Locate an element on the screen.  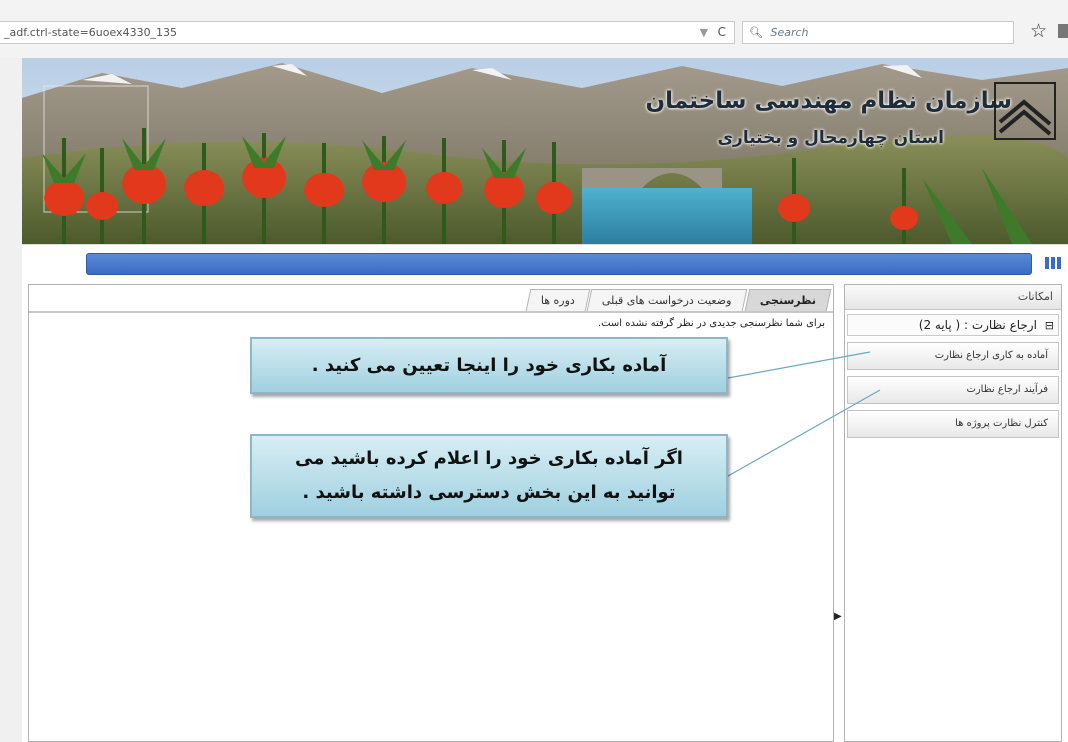
sidebar-group-label: ارجاع نظارت : ( پایه 2) is located at coordinates (977, 325).